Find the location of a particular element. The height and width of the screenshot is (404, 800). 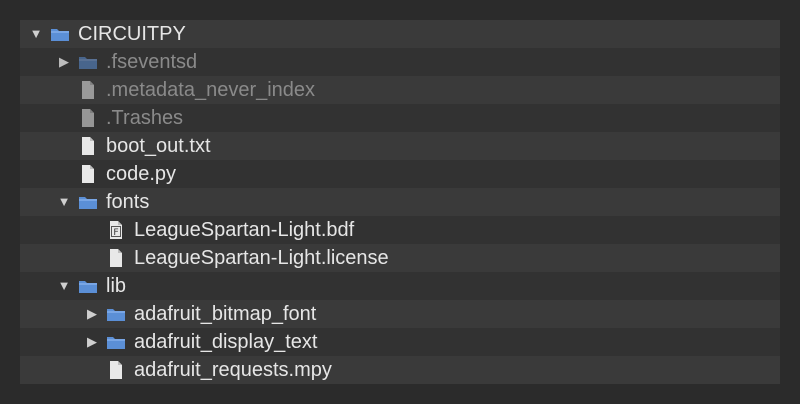

tree-row-leaguespartan-light-license: LeagueSpartan-Light.license is located at coordinates (400, 258).